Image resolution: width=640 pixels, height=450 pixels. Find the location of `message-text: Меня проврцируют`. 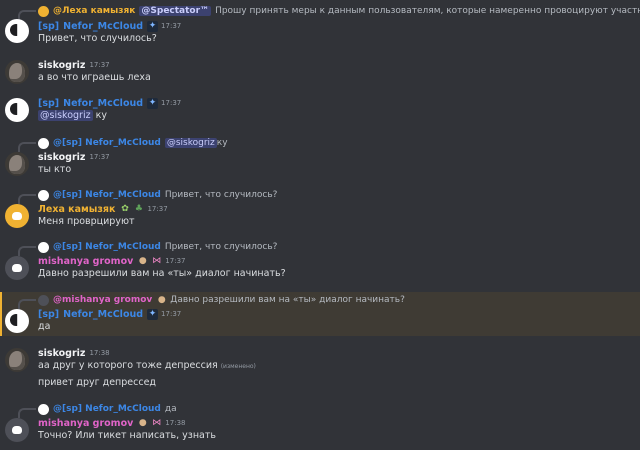

message-text: Меня проврцируют is located at coordinates (86, 221).